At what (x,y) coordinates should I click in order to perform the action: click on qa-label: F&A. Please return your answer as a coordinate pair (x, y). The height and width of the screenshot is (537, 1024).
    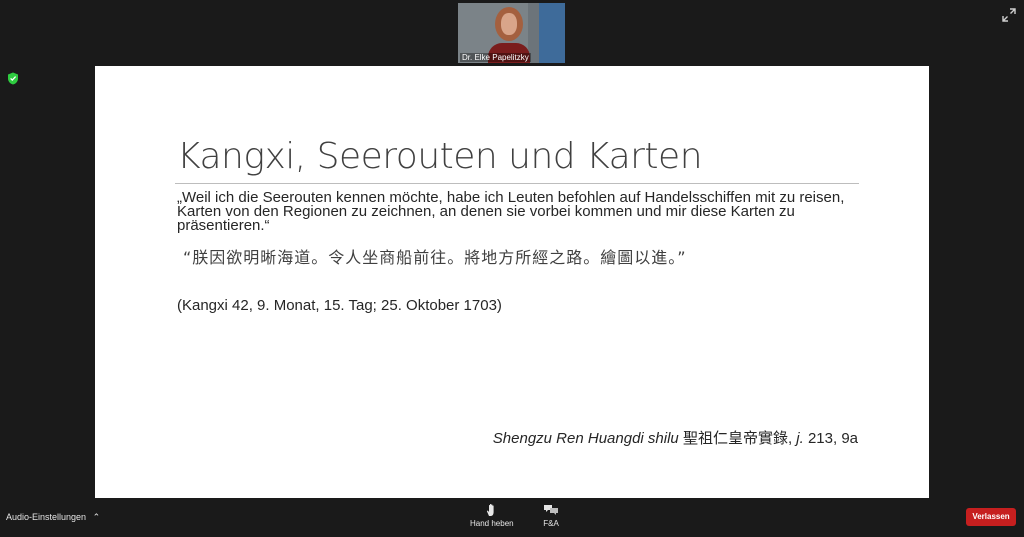
    Looking at the image, I should click on (551, 523).